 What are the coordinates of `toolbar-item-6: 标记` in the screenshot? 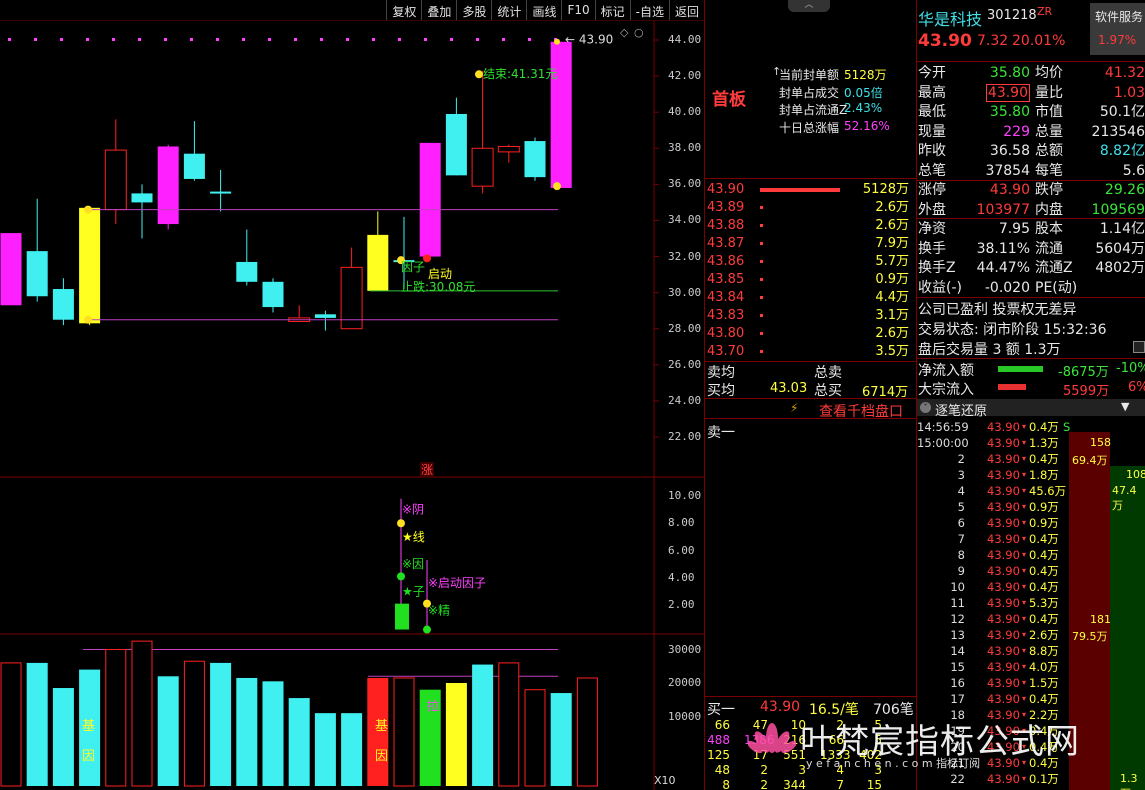 It's located at (612, 10).